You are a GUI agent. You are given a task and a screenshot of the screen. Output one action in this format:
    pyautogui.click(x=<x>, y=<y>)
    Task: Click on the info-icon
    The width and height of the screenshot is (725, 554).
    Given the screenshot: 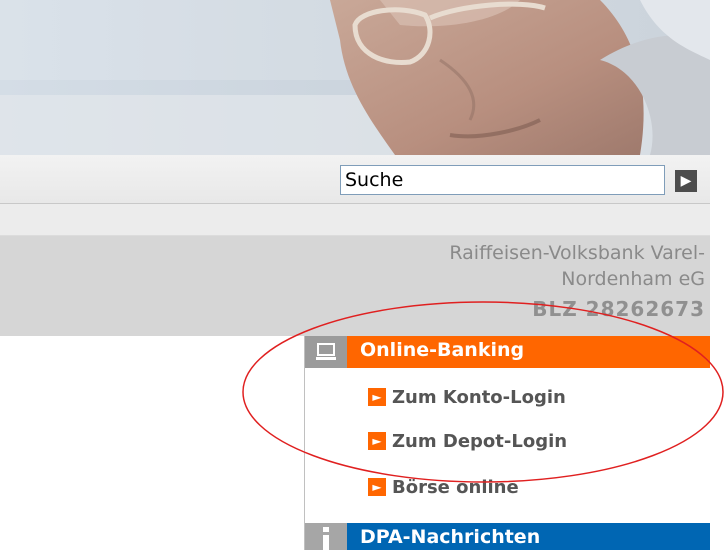 What is the action you would take?
    pyautogui.click(x=326, y=536)
    